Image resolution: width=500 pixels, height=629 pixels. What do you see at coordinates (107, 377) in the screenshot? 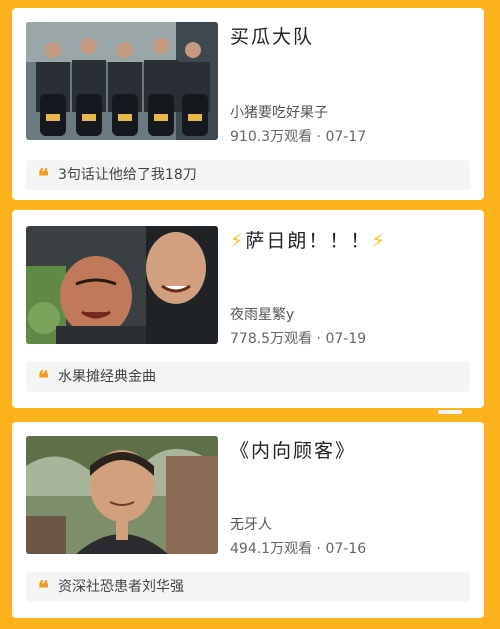
I see `comment-text: 水果摊经典金曲` at bounding box center [107, 377].